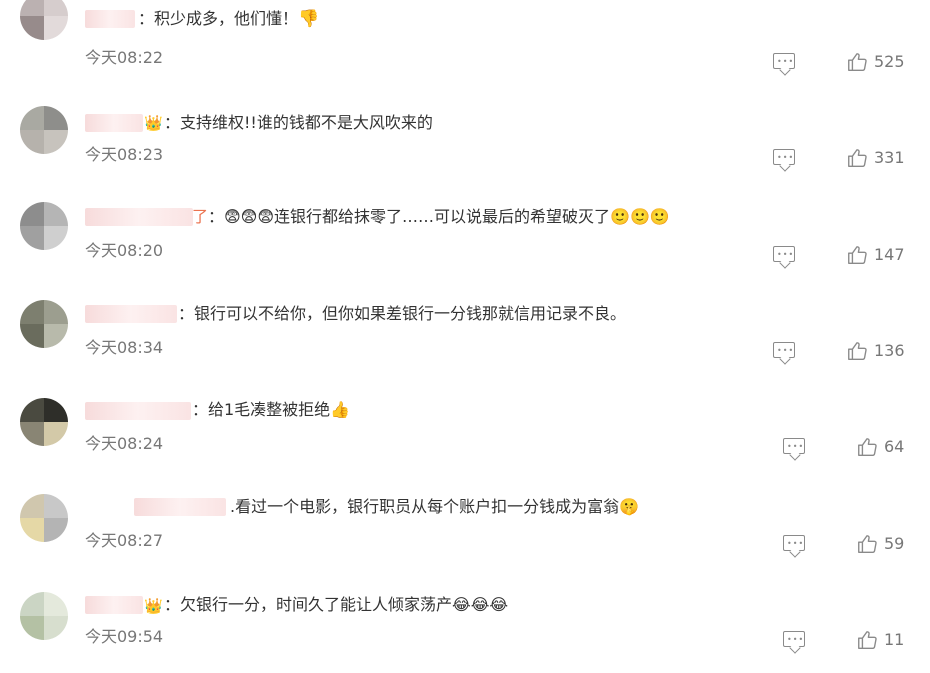  What do you see at coordinates (402, 313) in the screenshot?
I see `comment-text: ：银行可以不给你，但你如果差银行一分钱那就信用记录不良。` at bounding box center [402, 313].